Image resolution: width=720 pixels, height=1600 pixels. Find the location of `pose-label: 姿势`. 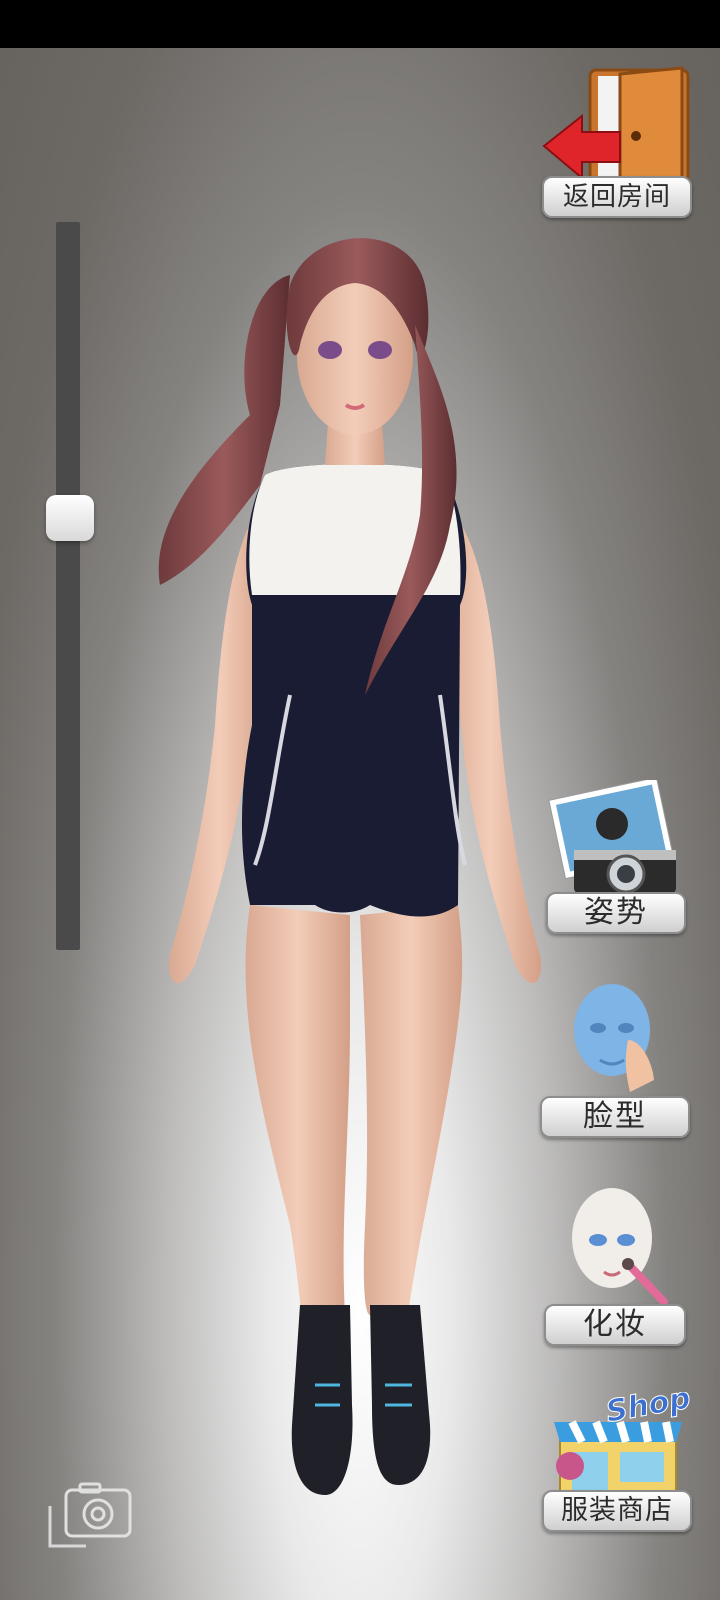

pose-label: 姿势 is located at coordinates (616, 913).